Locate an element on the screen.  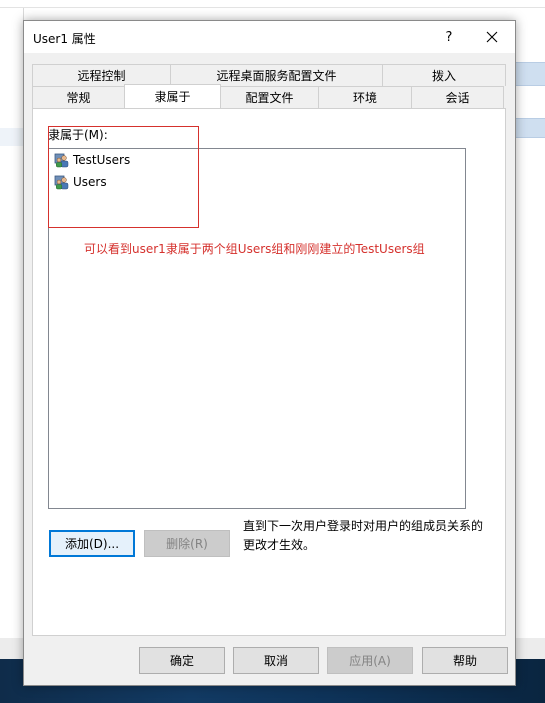
tab-rds-profile: 远程桌面服务配置文件 is located at coordinates (276, 75).